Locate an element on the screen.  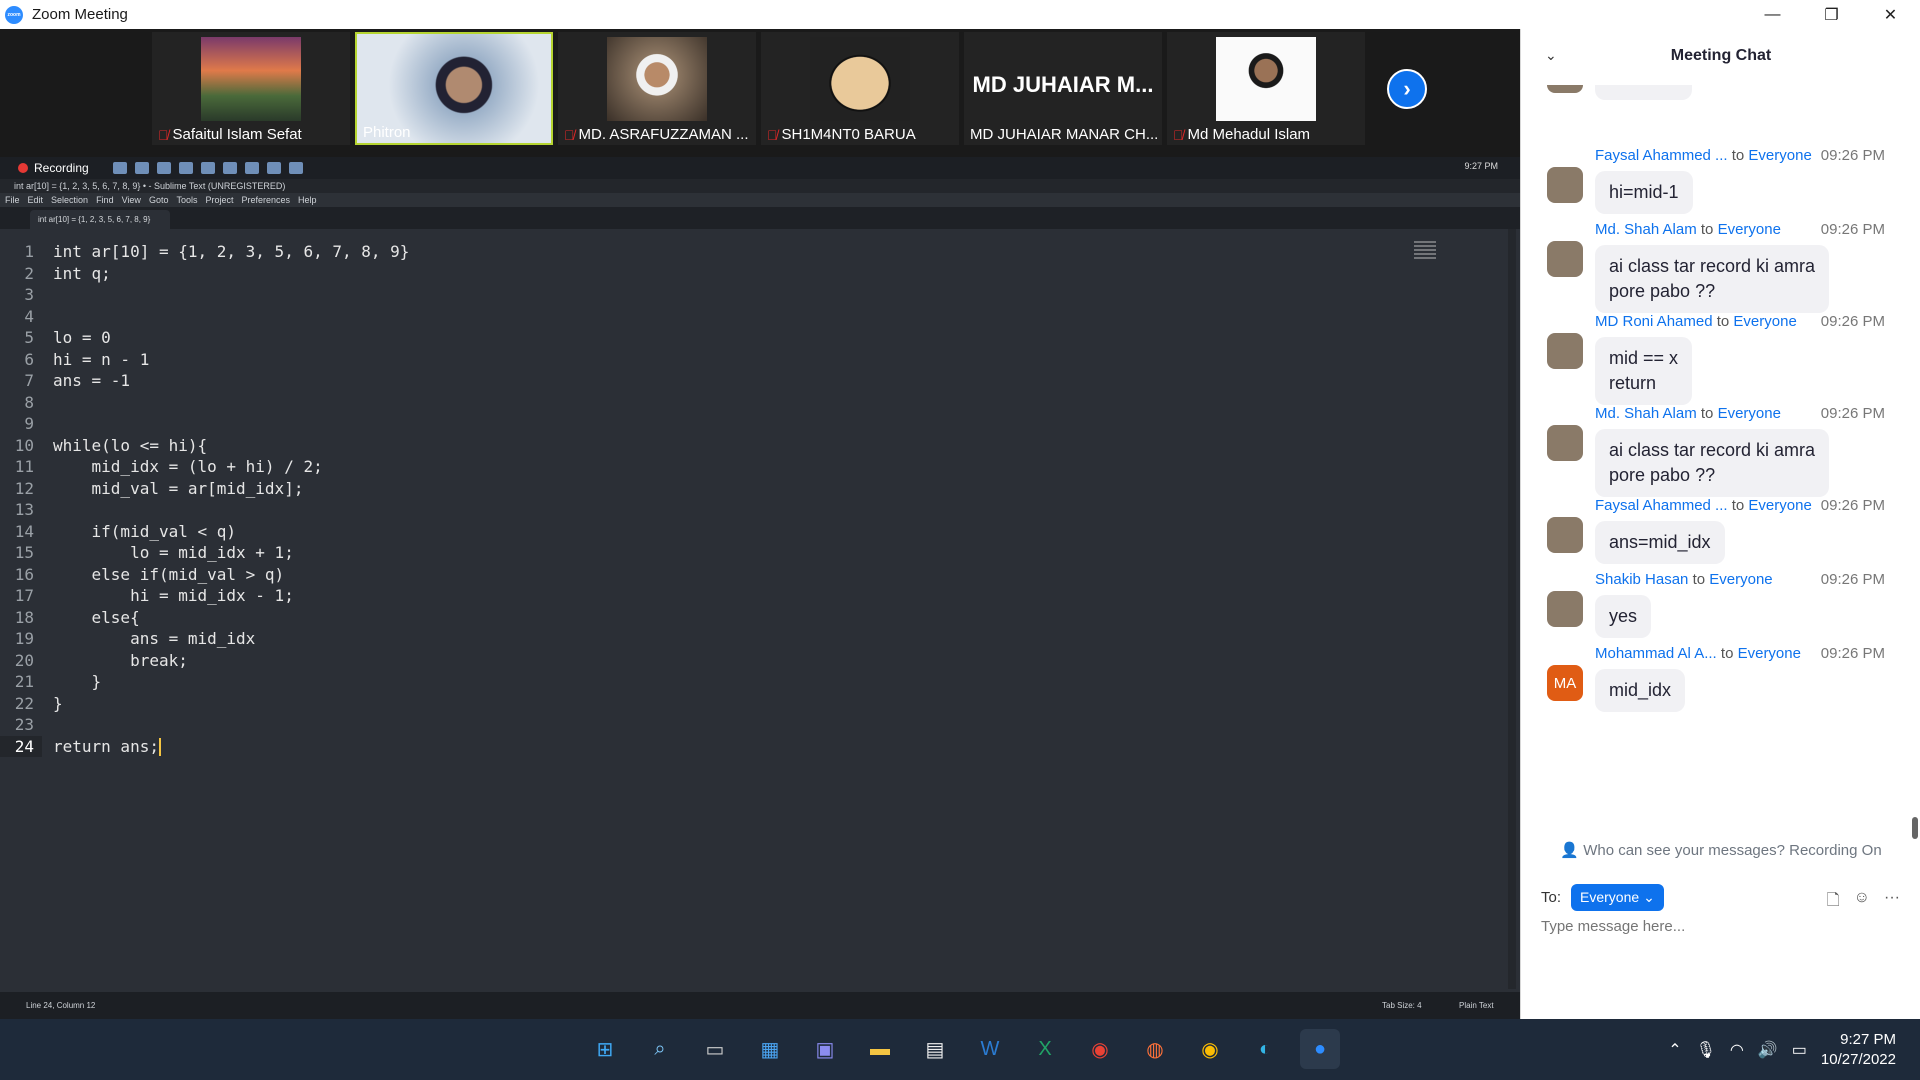
edge-icon: ◐ is located at coordinates (1265, 1049).